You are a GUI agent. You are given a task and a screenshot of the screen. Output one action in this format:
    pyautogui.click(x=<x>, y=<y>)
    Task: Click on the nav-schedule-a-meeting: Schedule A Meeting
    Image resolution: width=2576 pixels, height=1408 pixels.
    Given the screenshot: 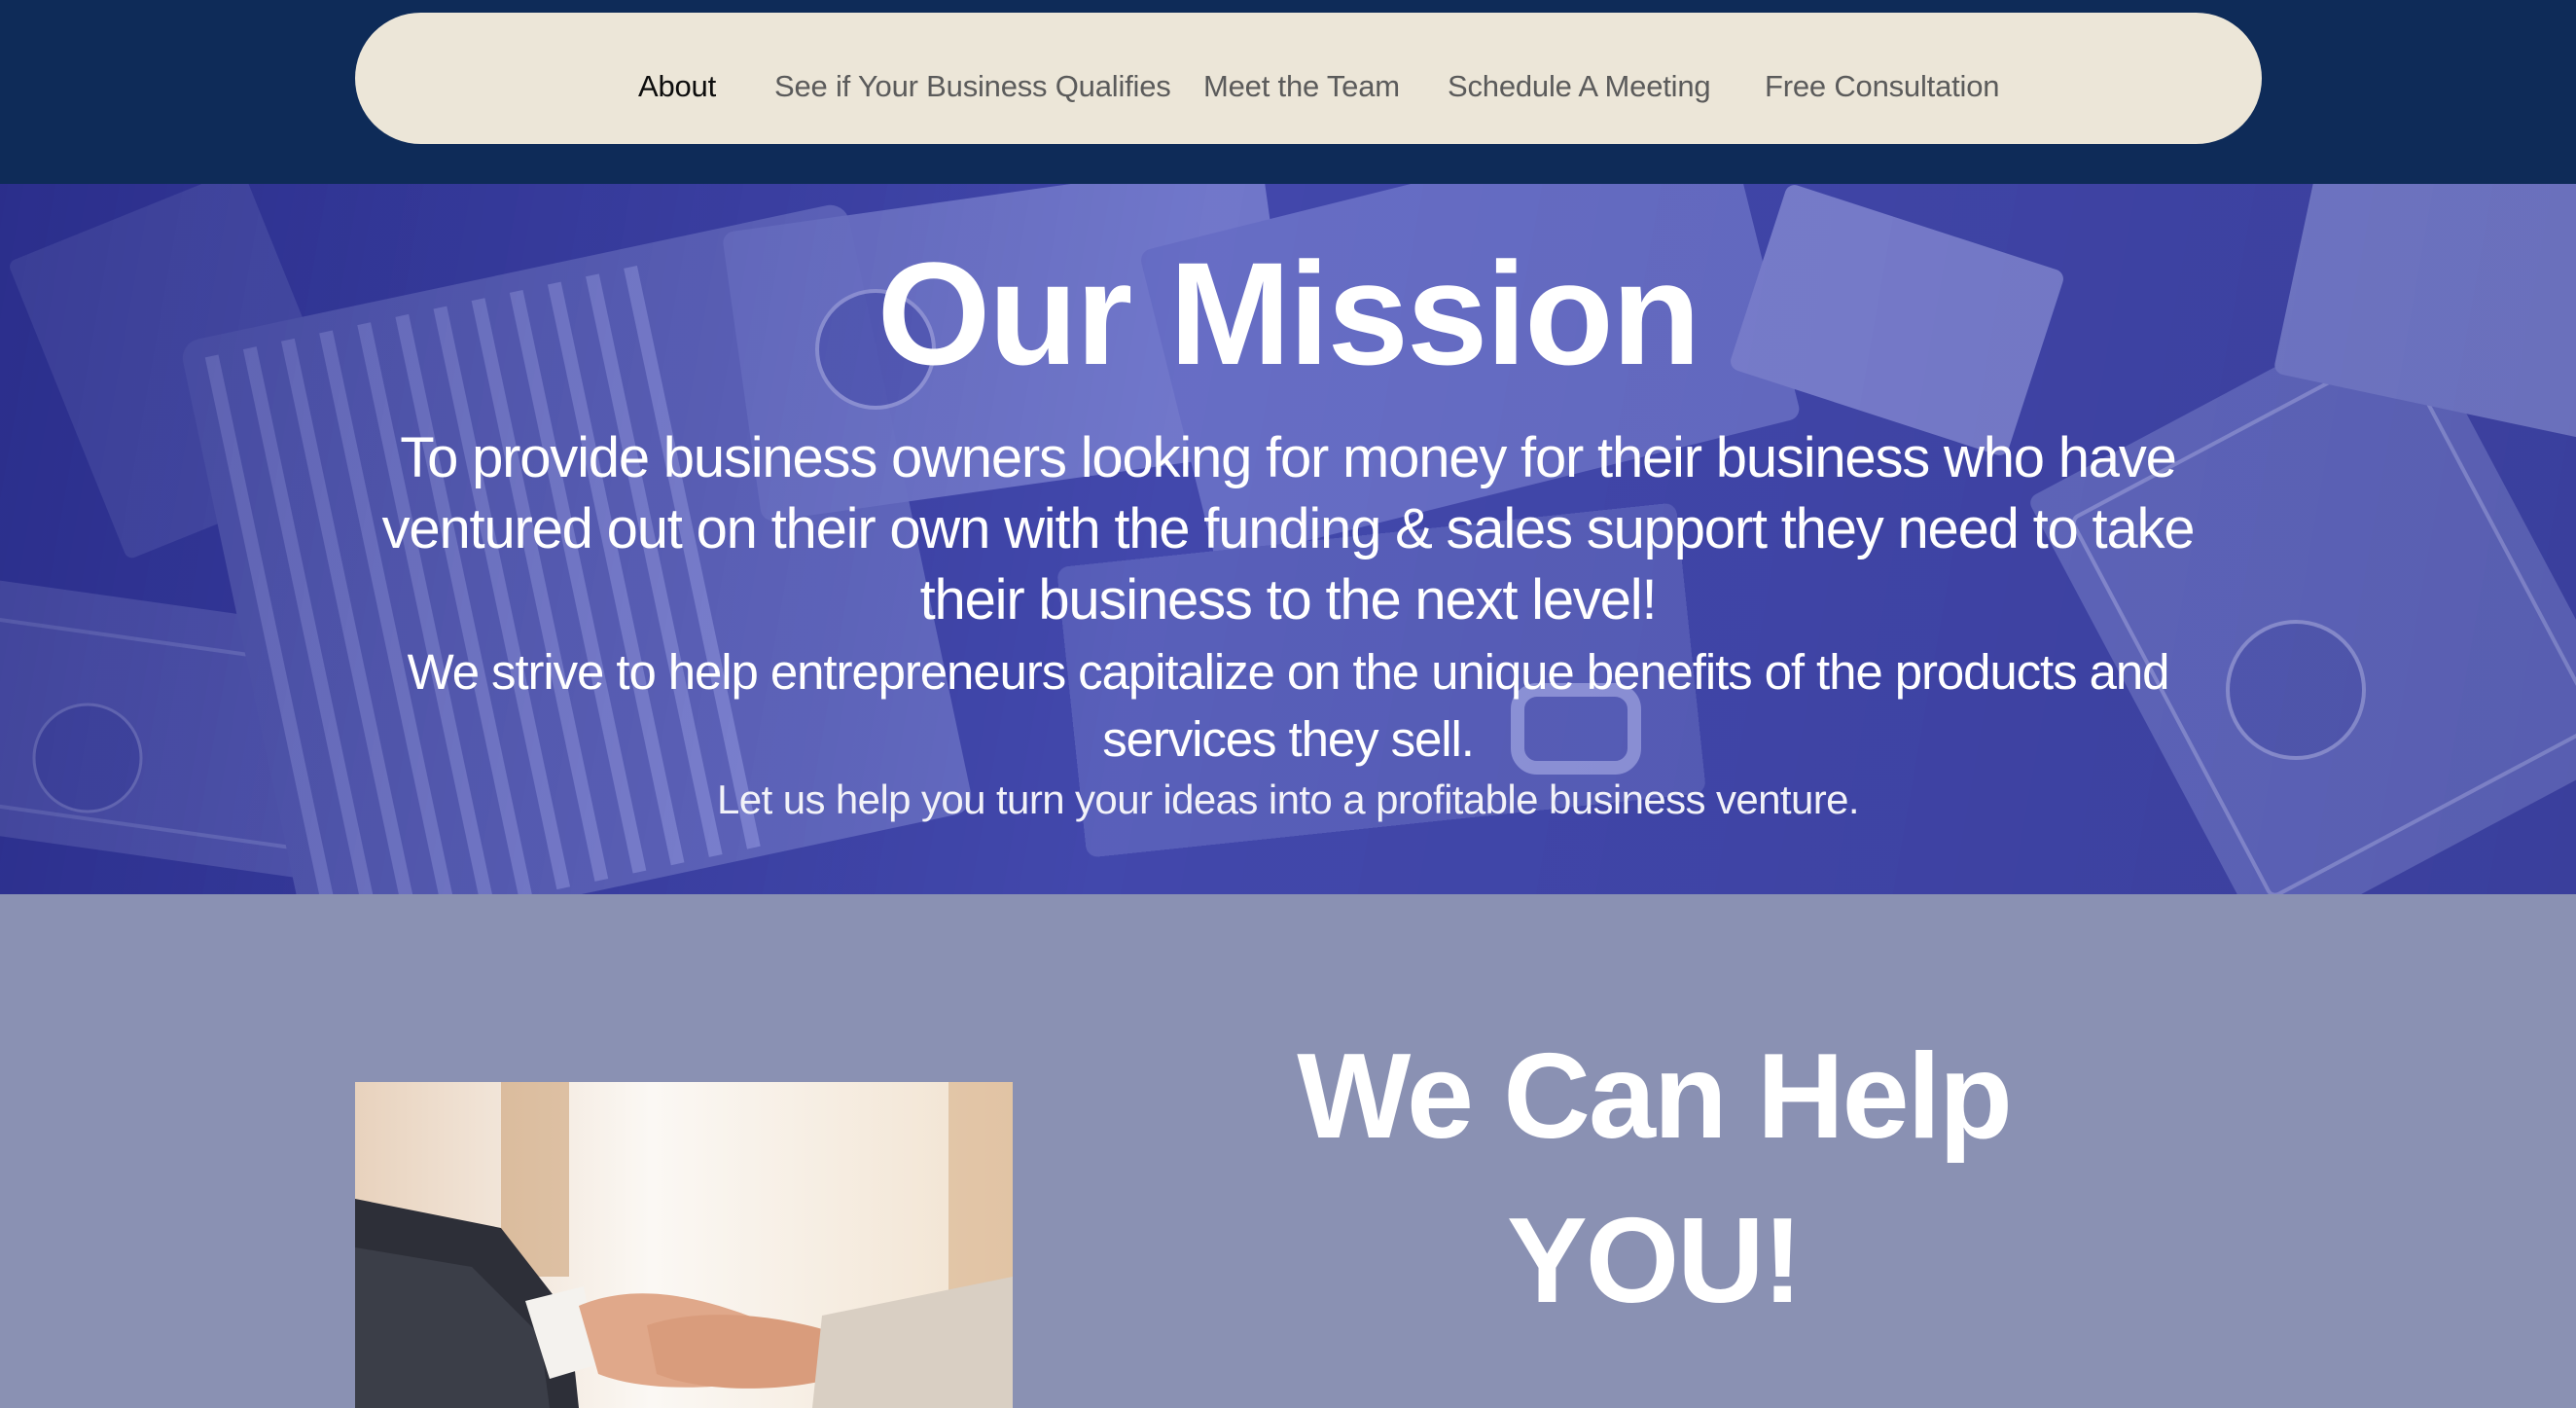 What is the action you would take?
    pyautogui.click(x=1579, y=86)
    